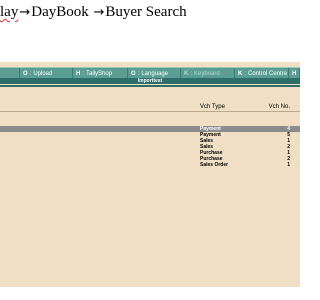 The image size is (320, 300). What do you see at coordinates (214, 165) in the screenshot?
I see `vch-type-cell: Sales Order` at bounding box center [214, 165].